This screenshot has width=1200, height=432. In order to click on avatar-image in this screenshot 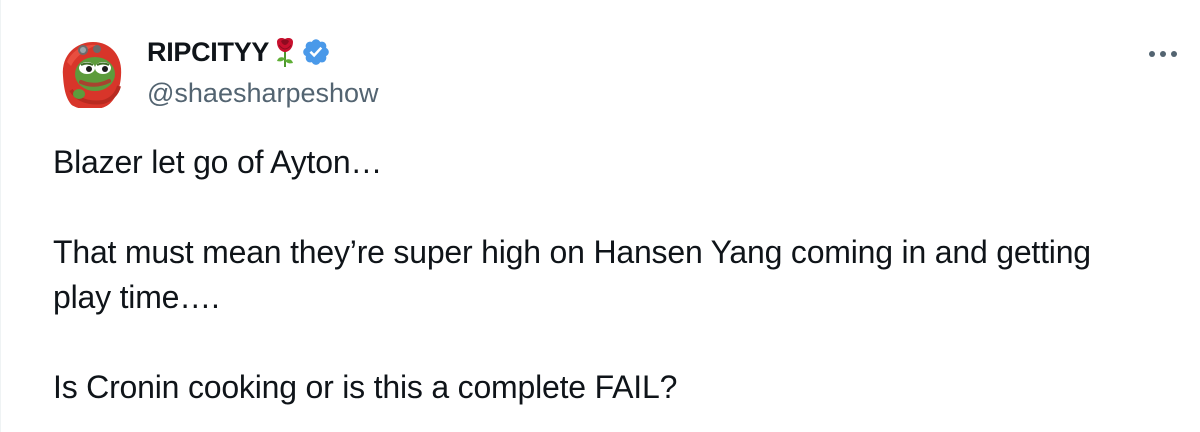, I will do `click(92, 75)`.